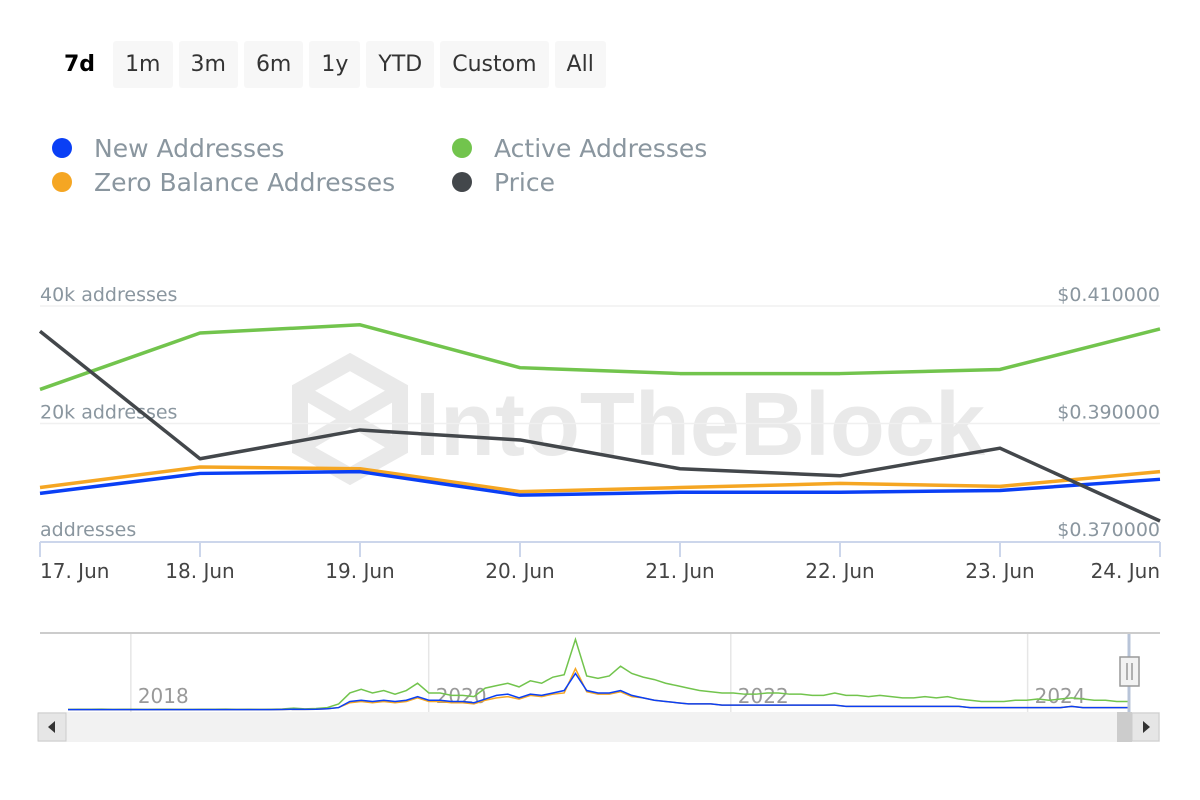 This screenshot has width=1200, height=800. I want to click on navigator-series-active-addresses, so click(597, 673).